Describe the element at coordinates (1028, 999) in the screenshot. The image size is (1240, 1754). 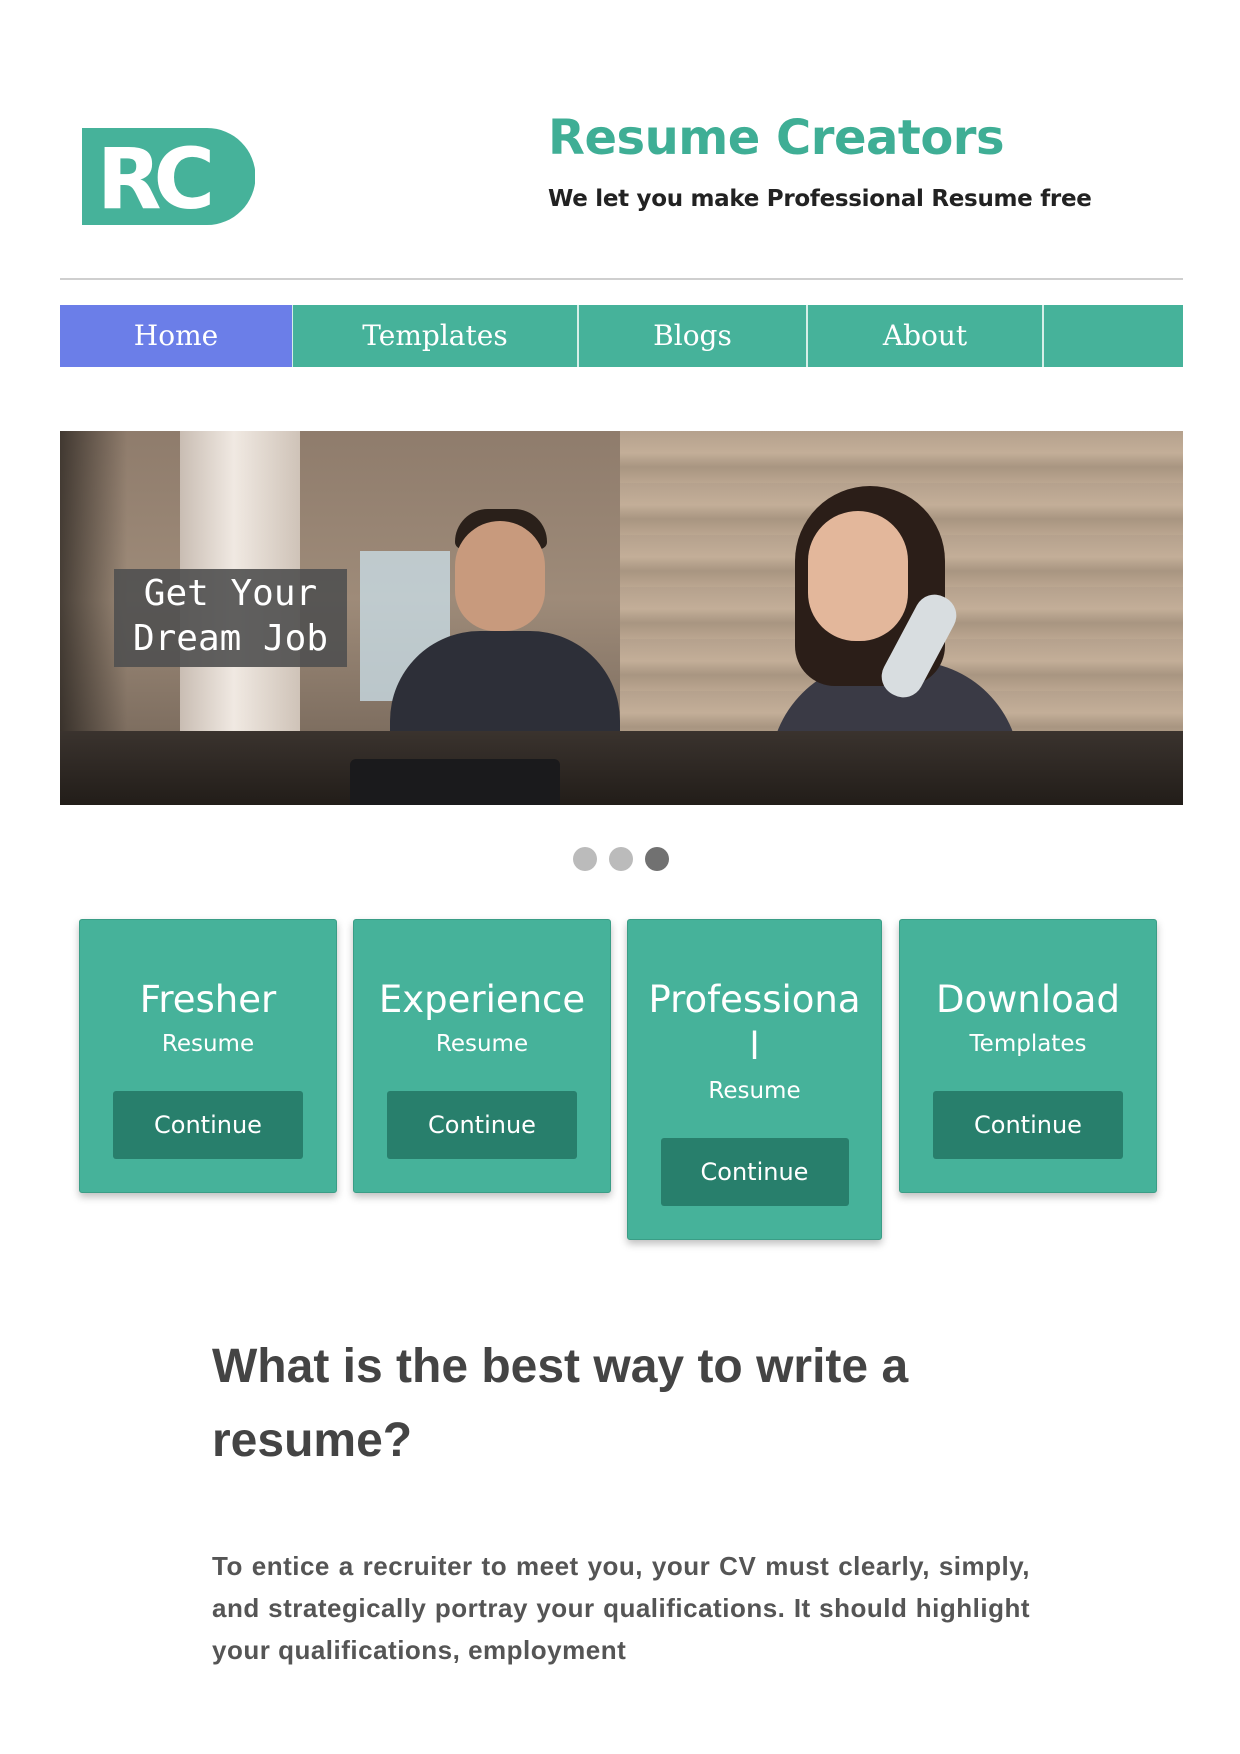
I see `card-title: Download` at that location.